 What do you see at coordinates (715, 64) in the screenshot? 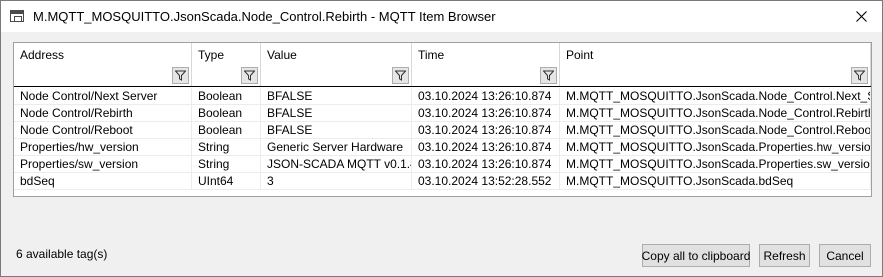
I see `column-header-point: Point` at bounding box center [715, 64].